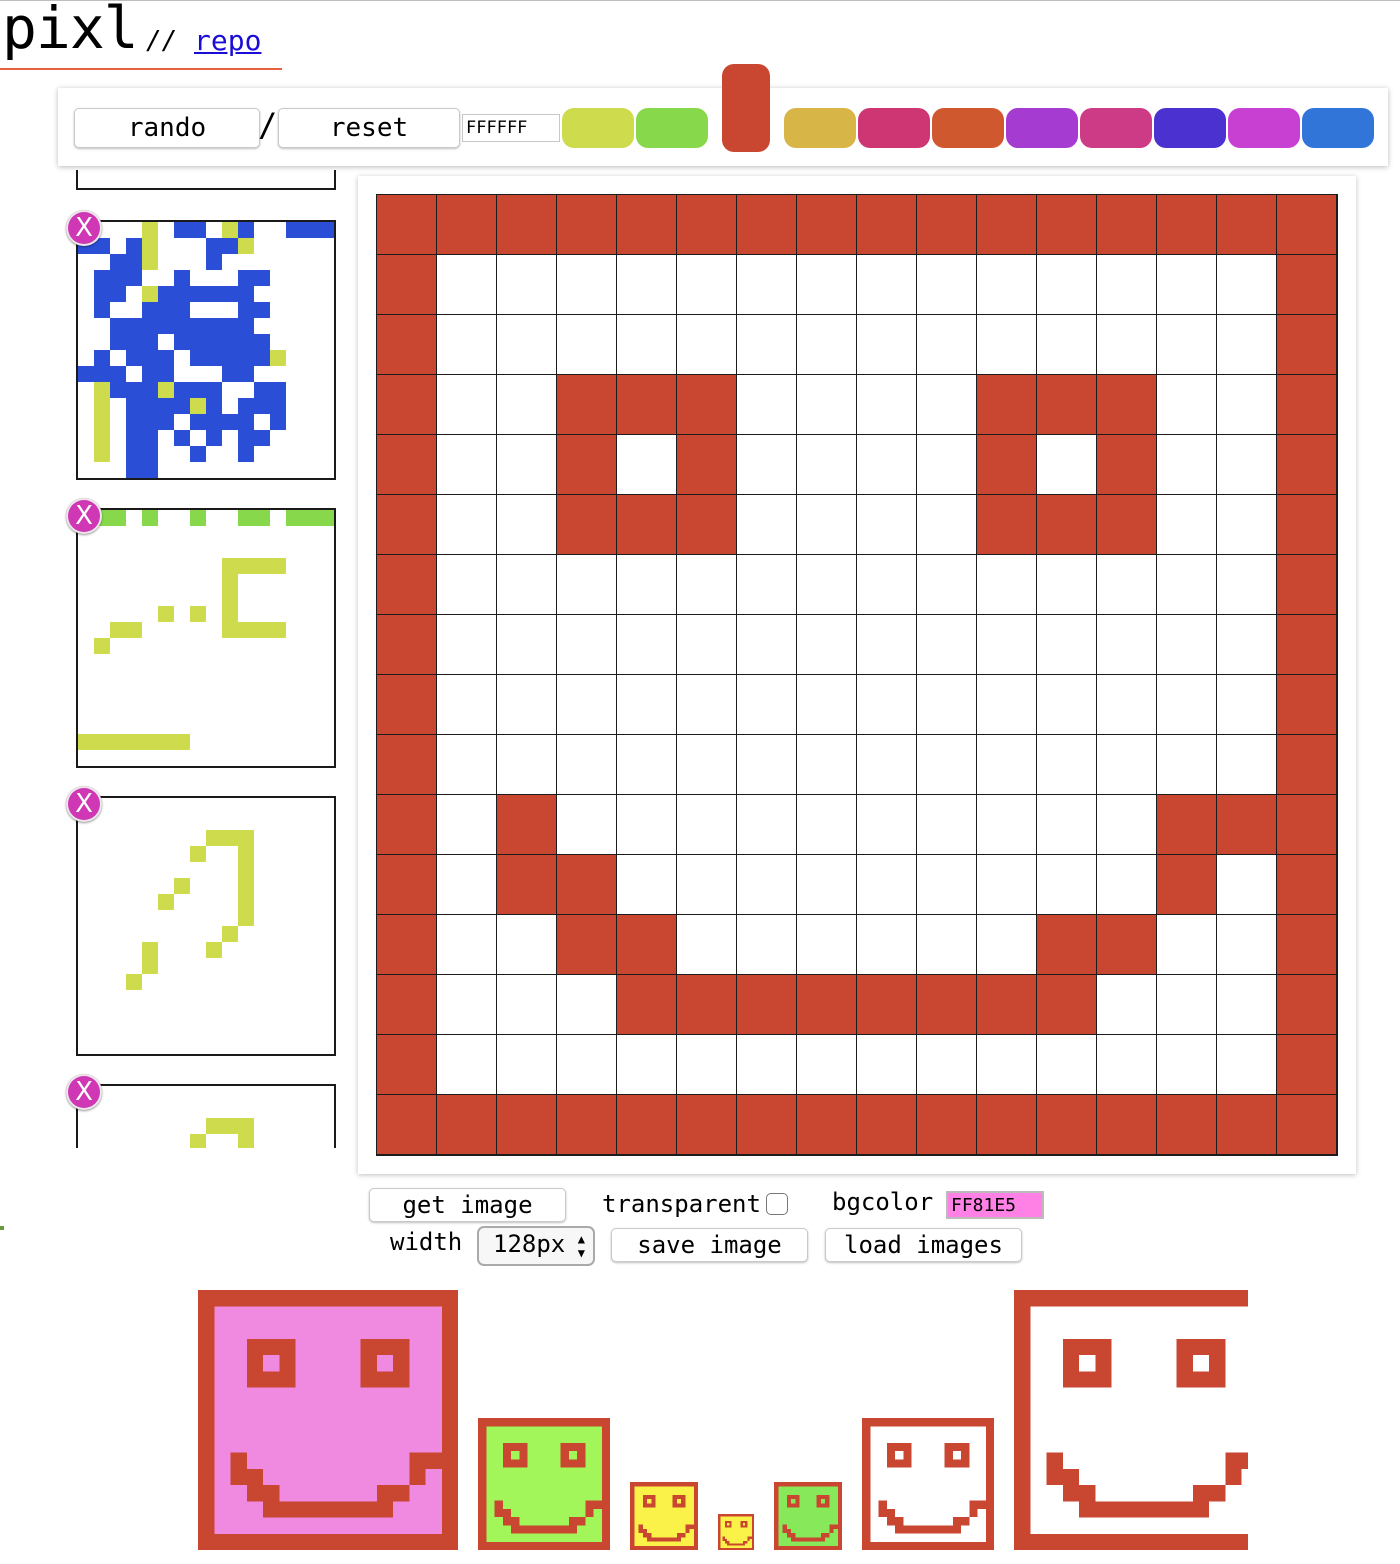 The height and width of the screenshot is (1564, 1400). What do you see at coordinates (995, 1205) in the screenshot?
I see `bgcolor-input` at bounding box center [995, 1205].